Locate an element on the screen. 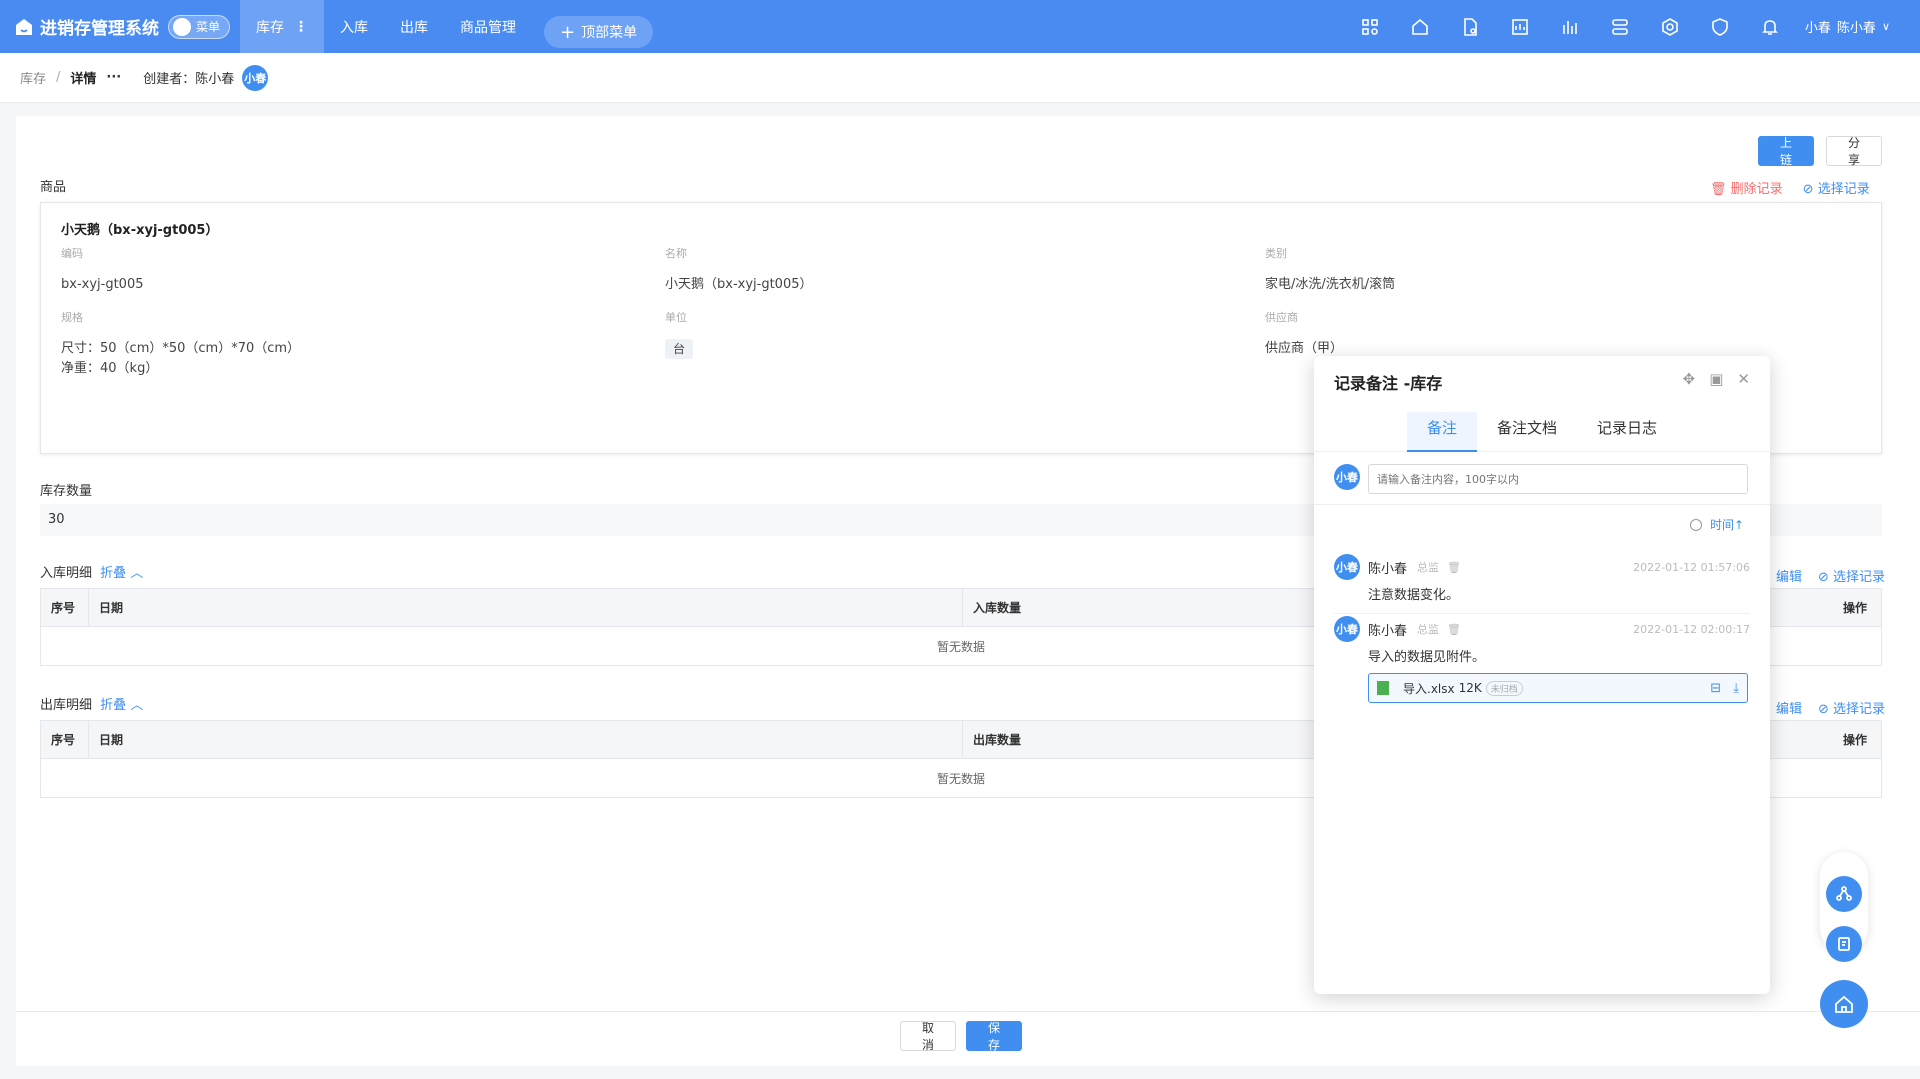 This screenshot has height=1079, width=1920. field-spec: 规格 尺寸：50（cm）*50（cm）*70（cm） 净重：40（kg） is located at coordinates (180, 344).